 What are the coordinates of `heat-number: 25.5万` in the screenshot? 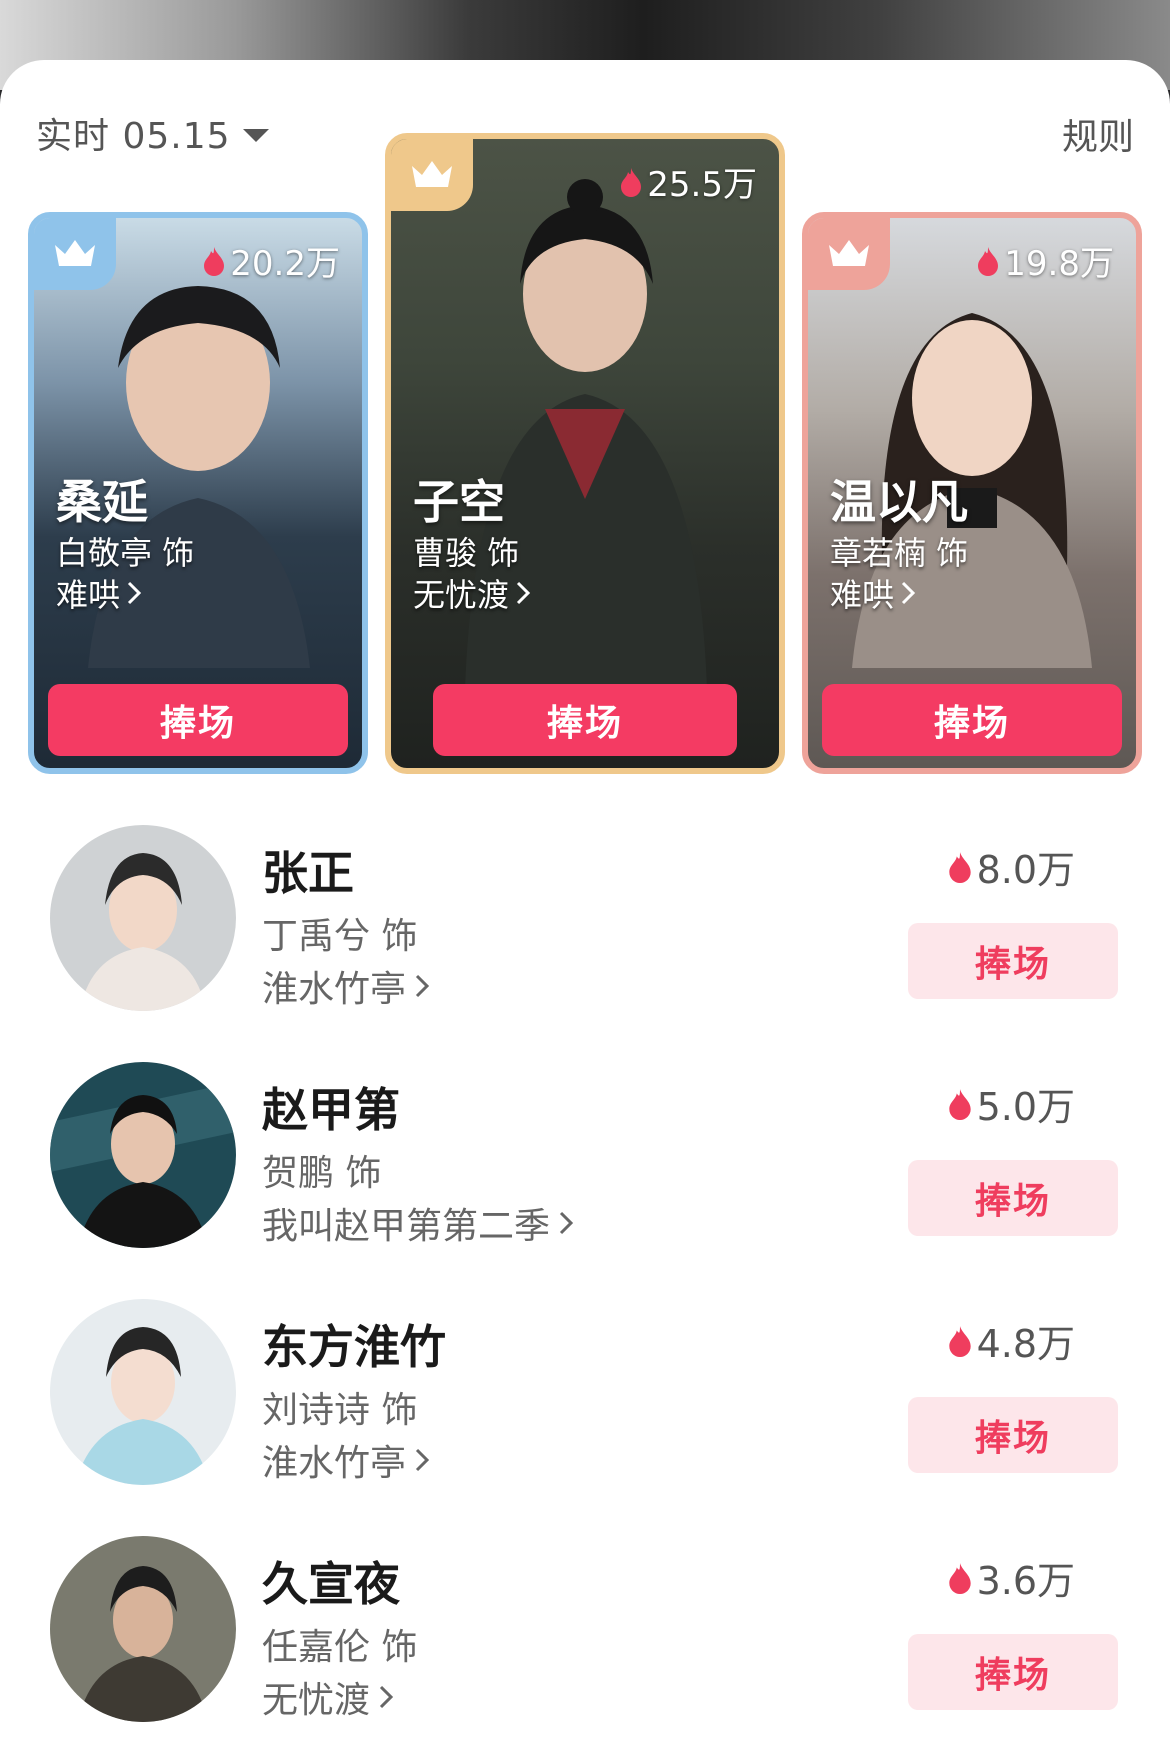 It's located at (702, 185).